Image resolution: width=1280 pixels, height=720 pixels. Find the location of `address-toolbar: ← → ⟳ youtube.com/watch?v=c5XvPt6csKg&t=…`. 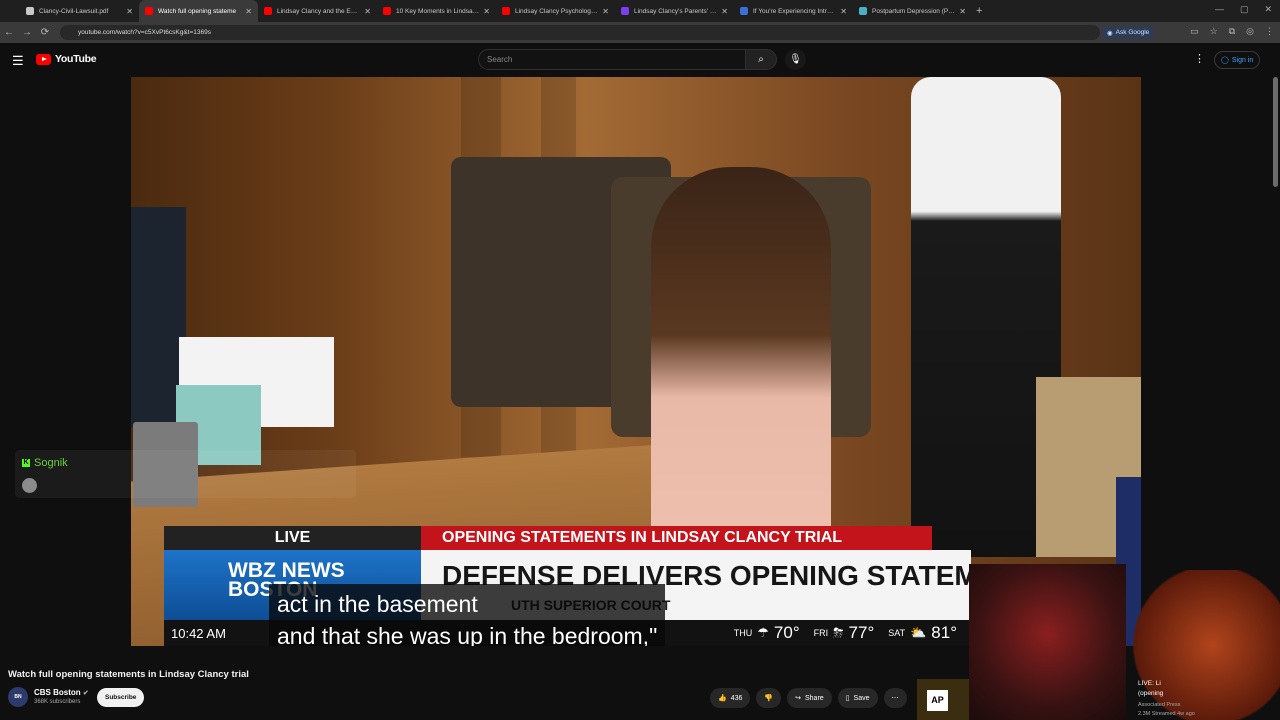

address-toolbar: ← → ⟳ youtube.com/watch?v=c5XvPt6csKg&t=… is located at coordinates (640, 32).